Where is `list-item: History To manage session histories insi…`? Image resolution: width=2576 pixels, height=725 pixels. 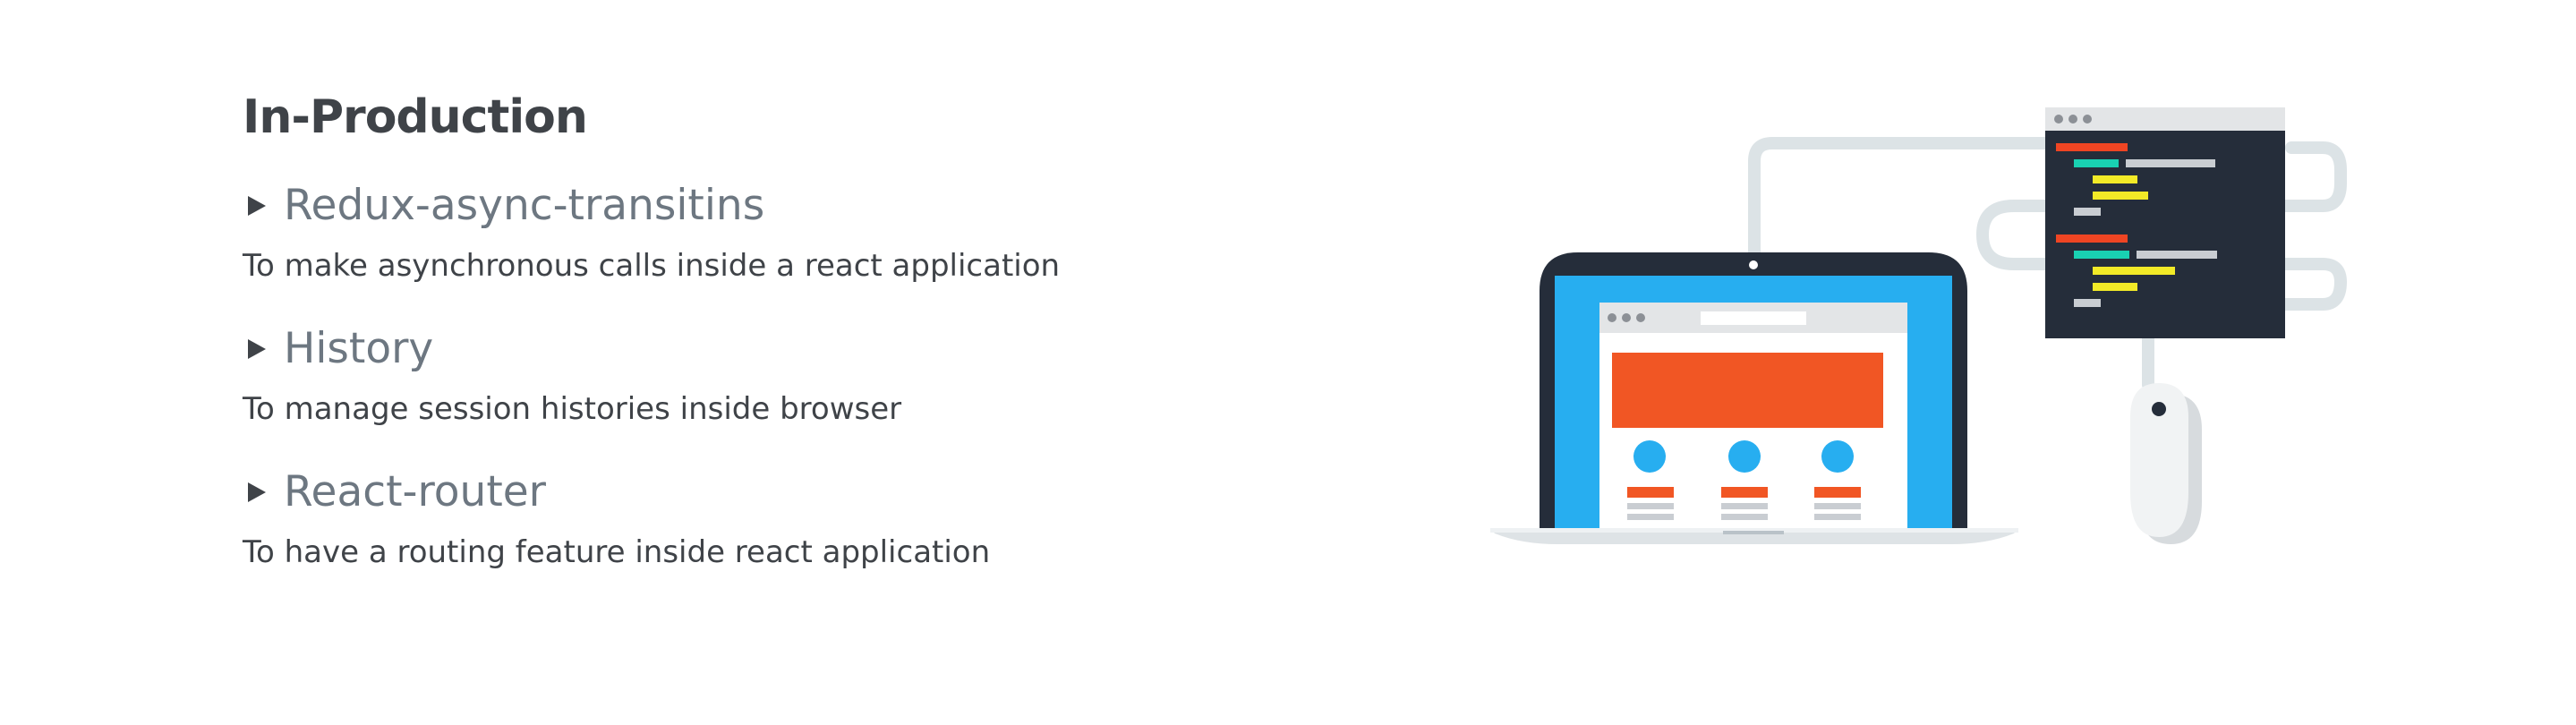
list-item: History To manage session histories insi… is located at coordinates (824, 375).